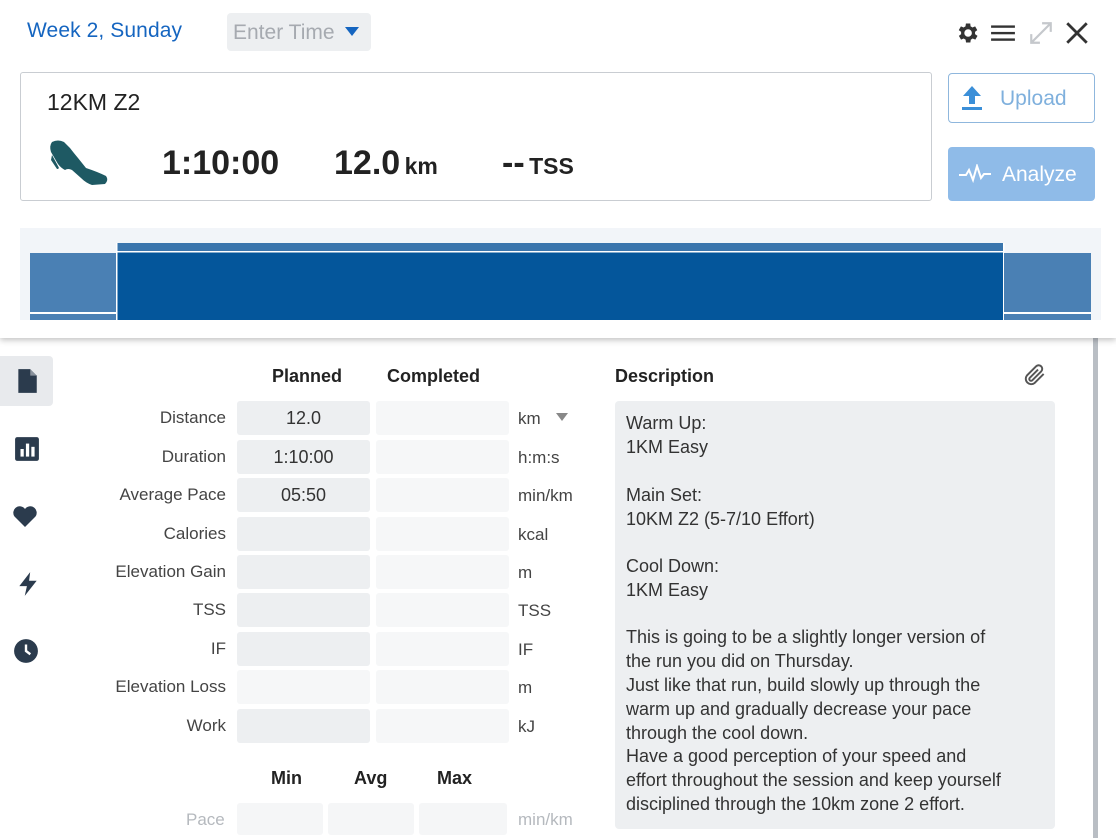 This screenshot has height=838, width=1116. I want to click on tss-value: --, so click(513, 163).